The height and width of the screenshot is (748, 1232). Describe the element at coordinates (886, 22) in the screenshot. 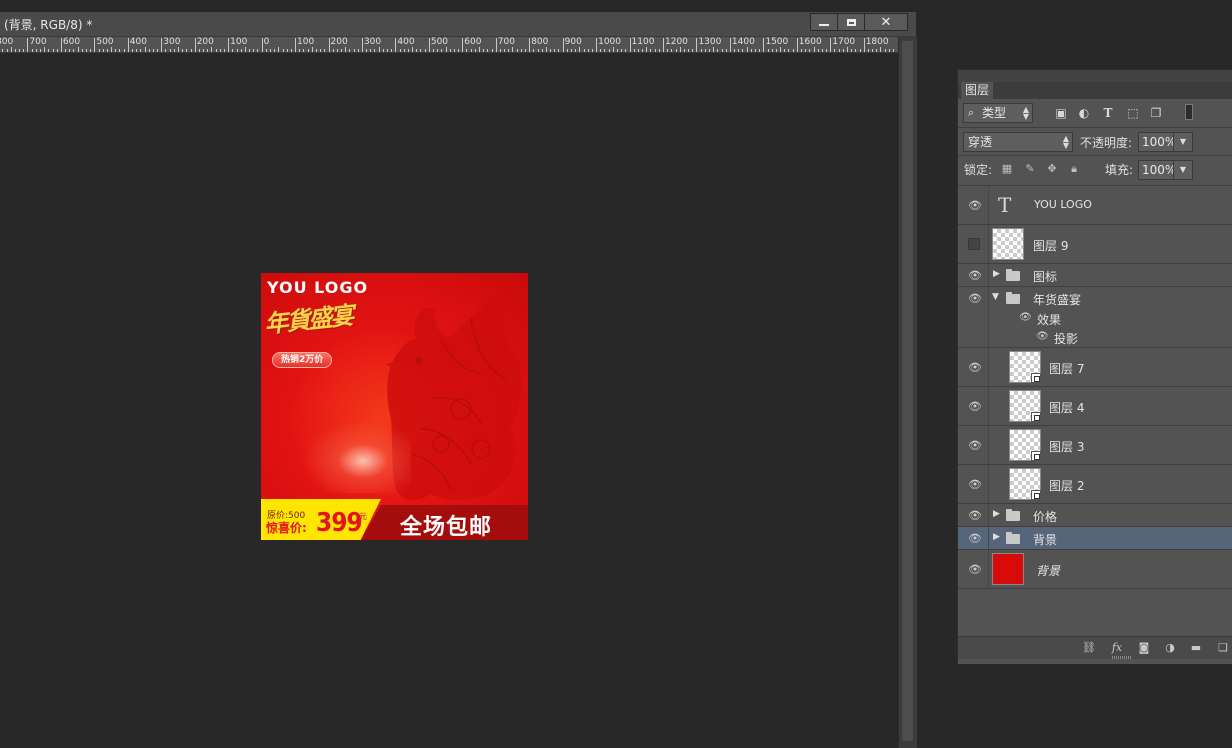

I see `close-button: ✕` at that location.